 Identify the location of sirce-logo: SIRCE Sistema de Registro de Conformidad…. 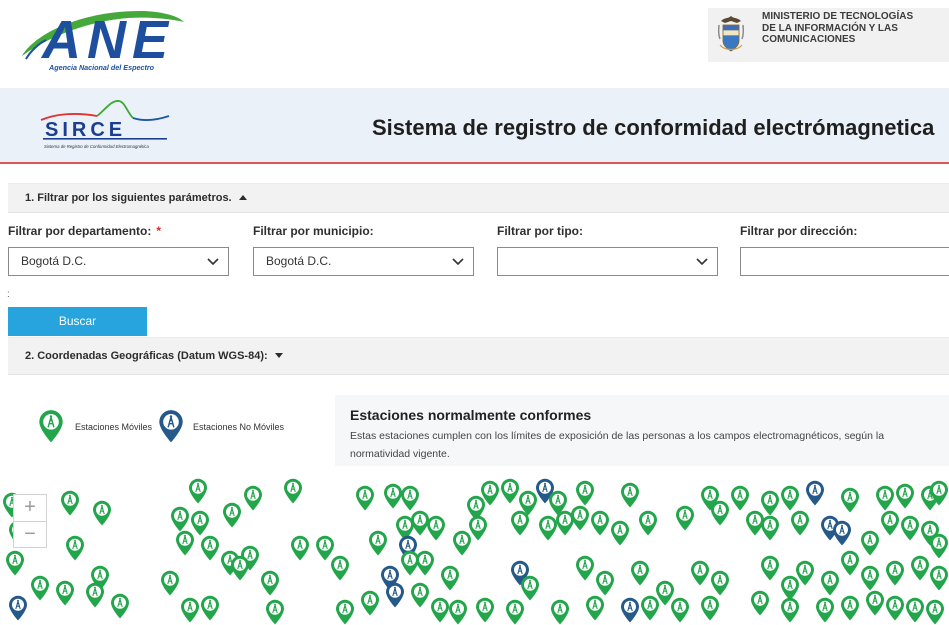
(105, 126).